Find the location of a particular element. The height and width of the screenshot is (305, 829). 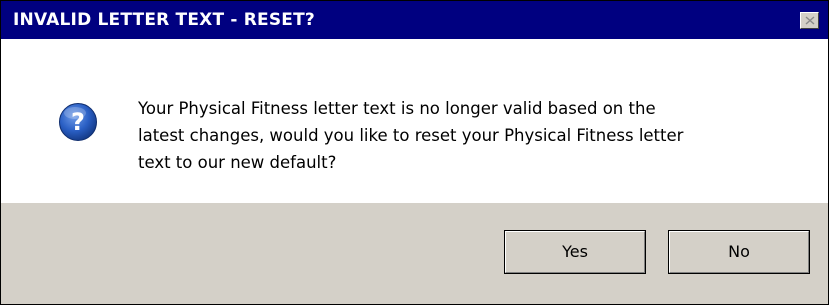

no-button-label: No is located at coordinates (739, 251).